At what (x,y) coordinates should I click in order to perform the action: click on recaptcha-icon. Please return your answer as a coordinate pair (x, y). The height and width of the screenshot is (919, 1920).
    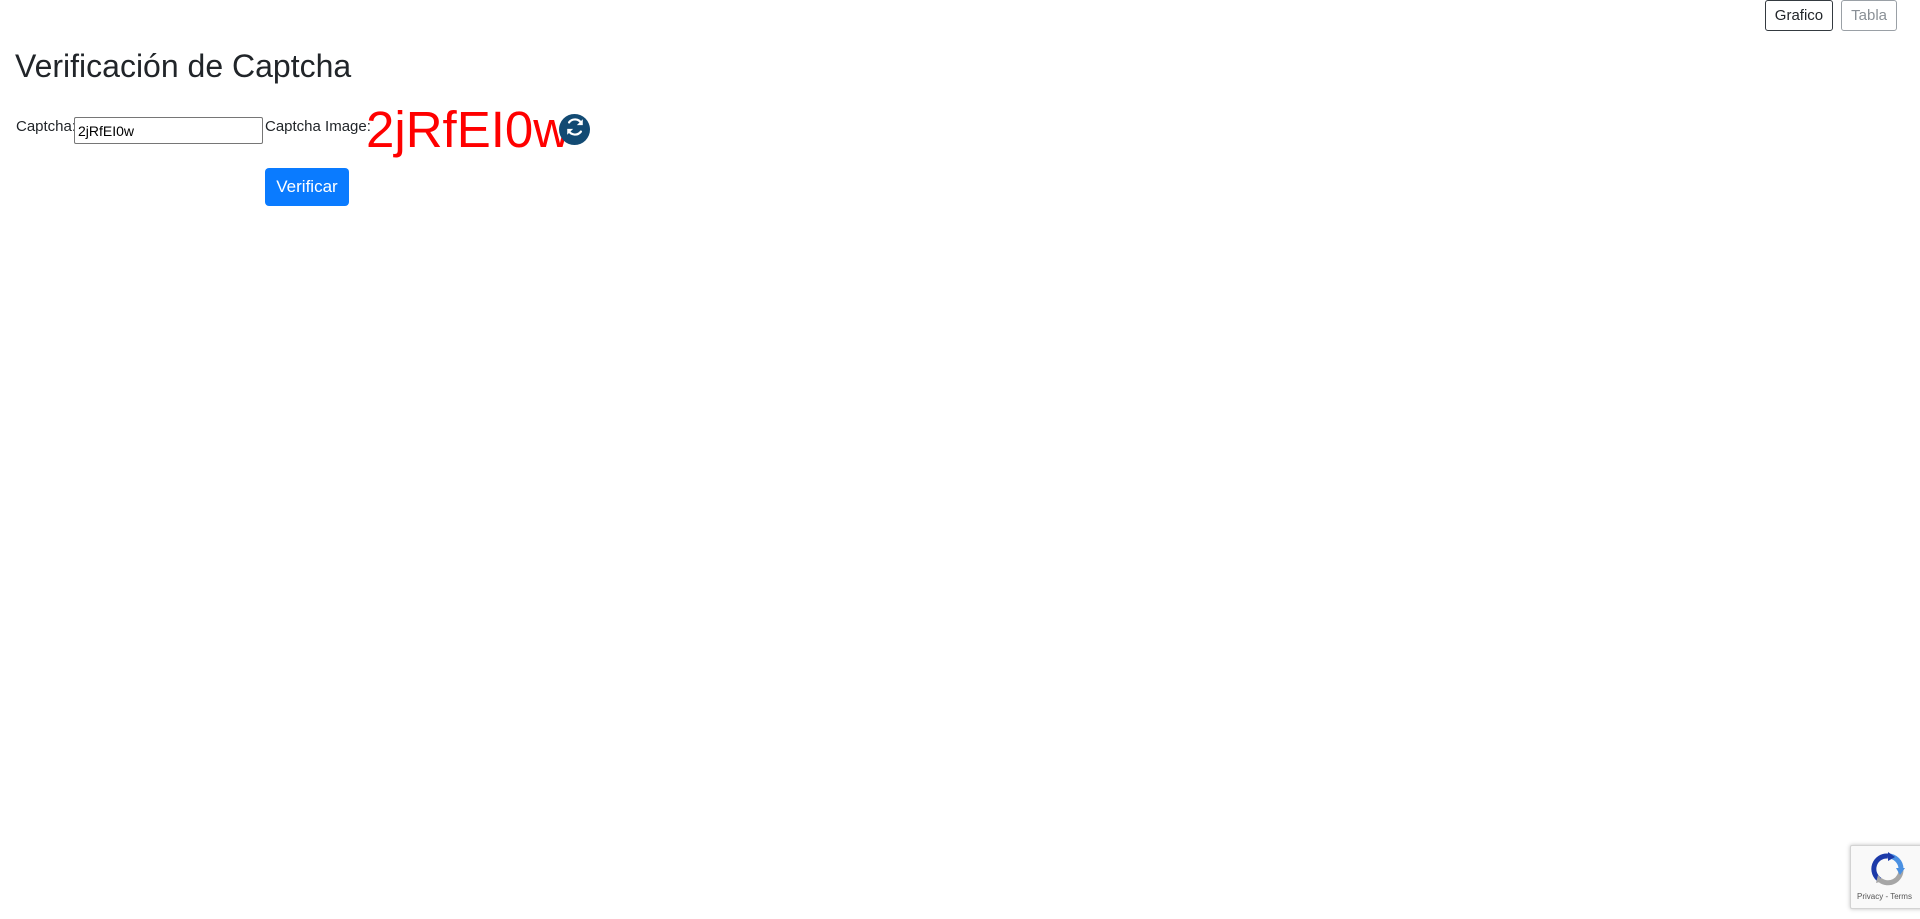
    Looking at the image, I should click on (1888, 872).